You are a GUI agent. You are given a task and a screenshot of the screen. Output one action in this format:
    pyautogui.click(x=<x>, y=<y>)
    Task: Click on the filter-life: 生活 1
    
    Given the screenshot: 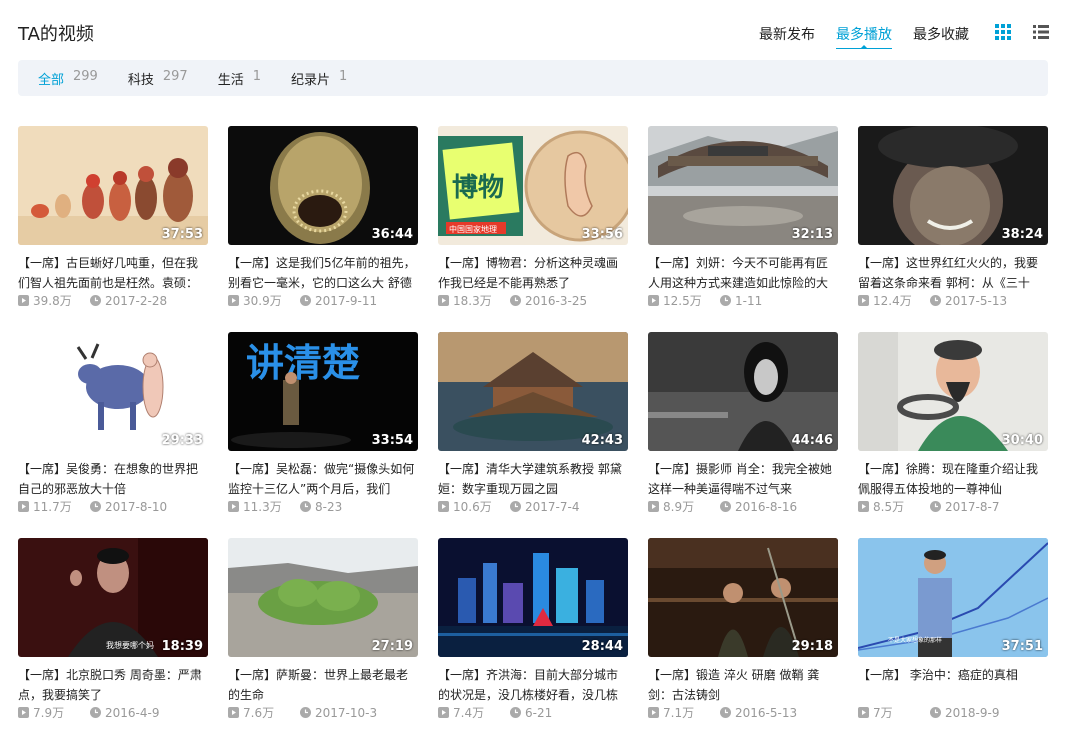 What is the action you would take?
    pyautogui.click(x=239, y=78)
    